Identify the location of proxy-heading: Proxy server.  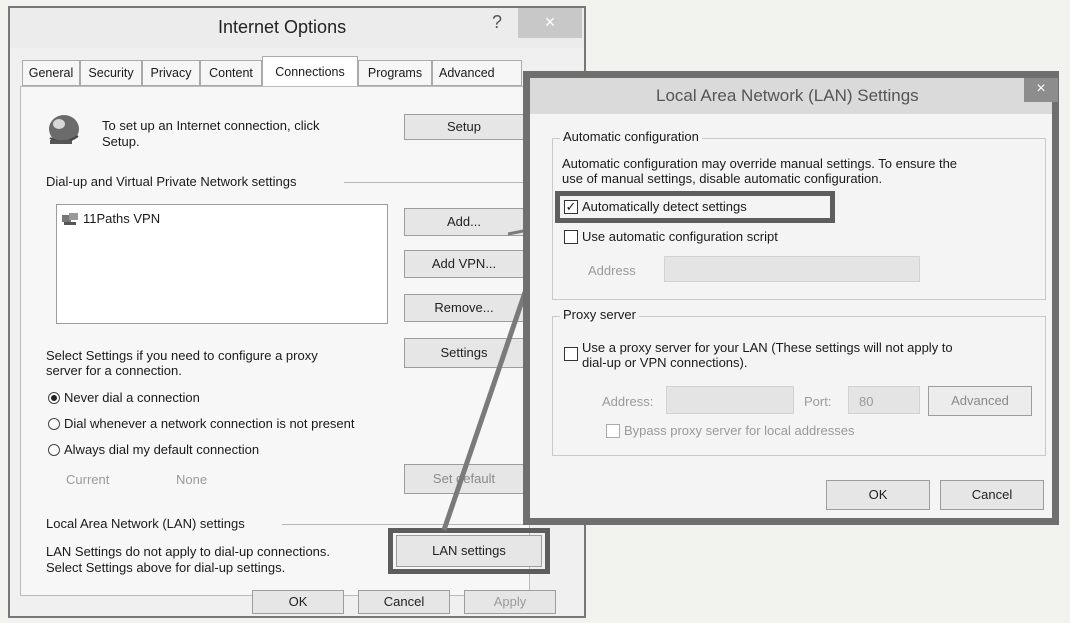
(599, 314).